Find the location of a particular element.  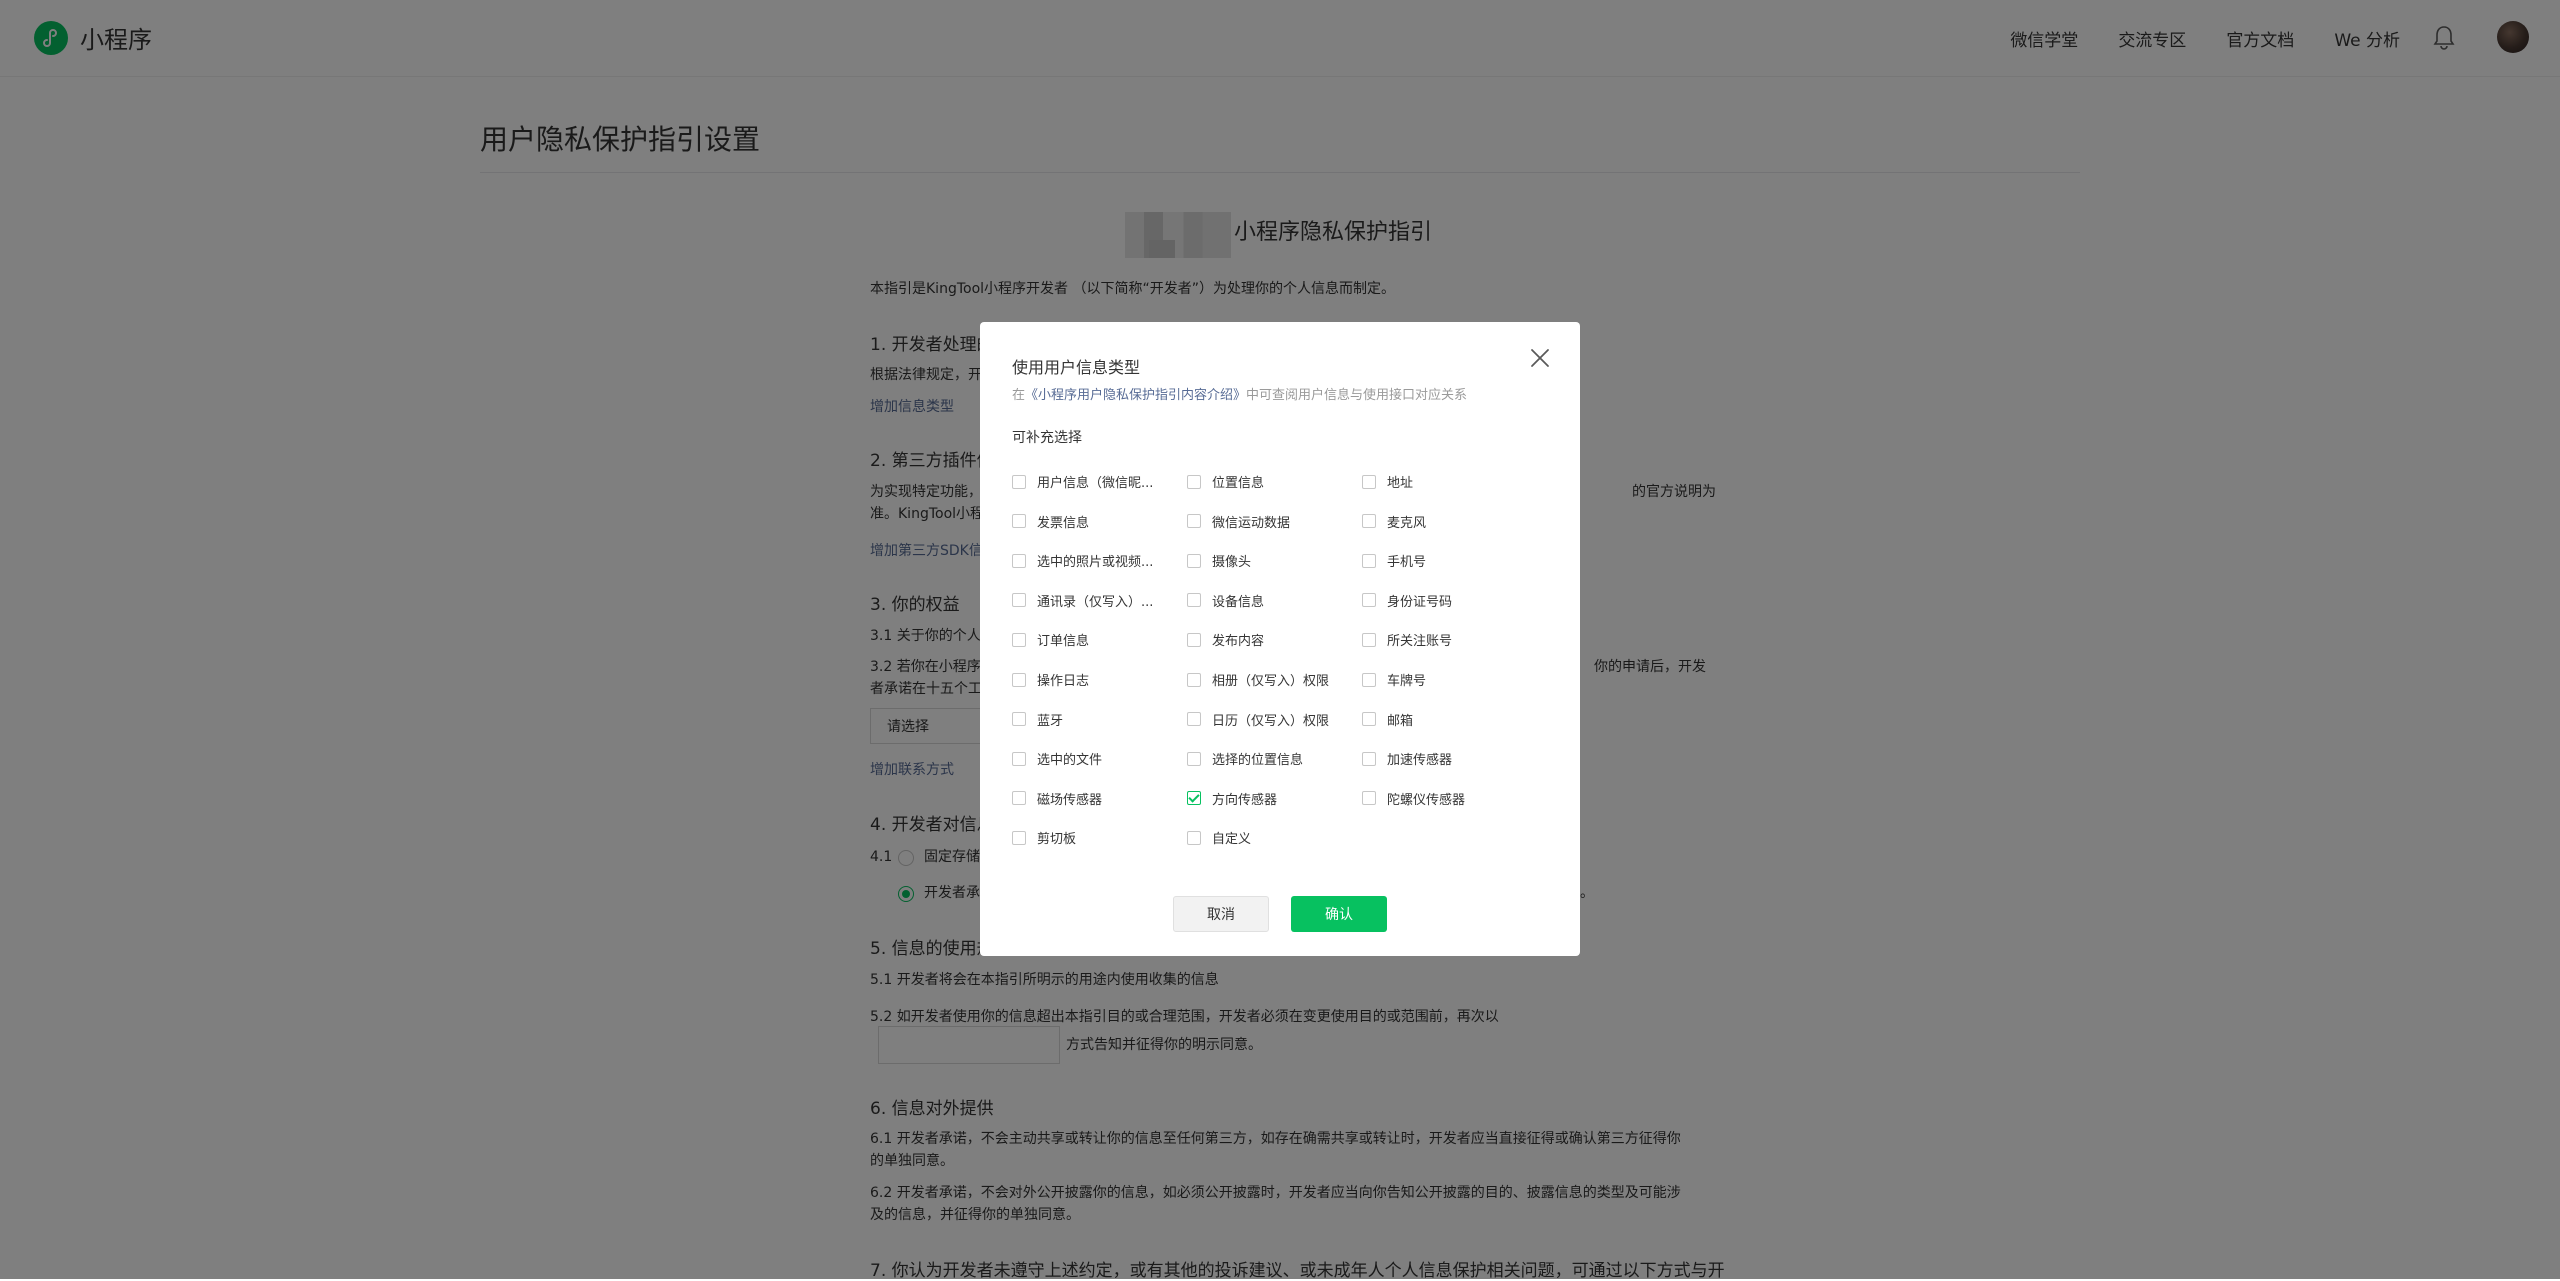

option-label: 身份证号码 is located at coordinates (1420, 602).